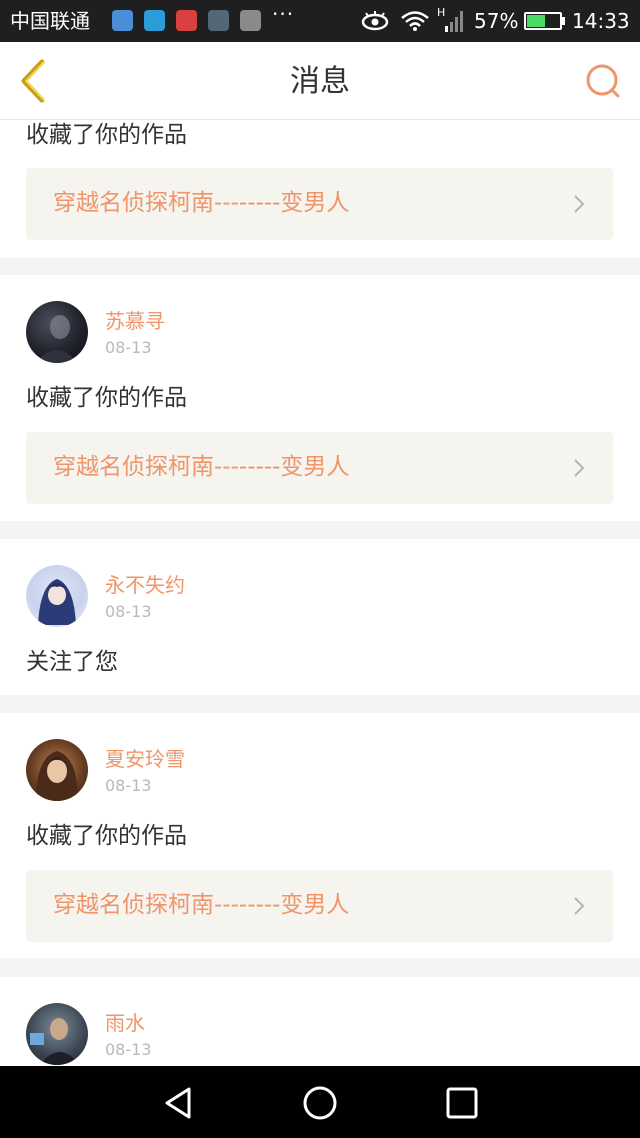 The image size is (640, 1138). I want to click on battery-icon, so click(543, 21).